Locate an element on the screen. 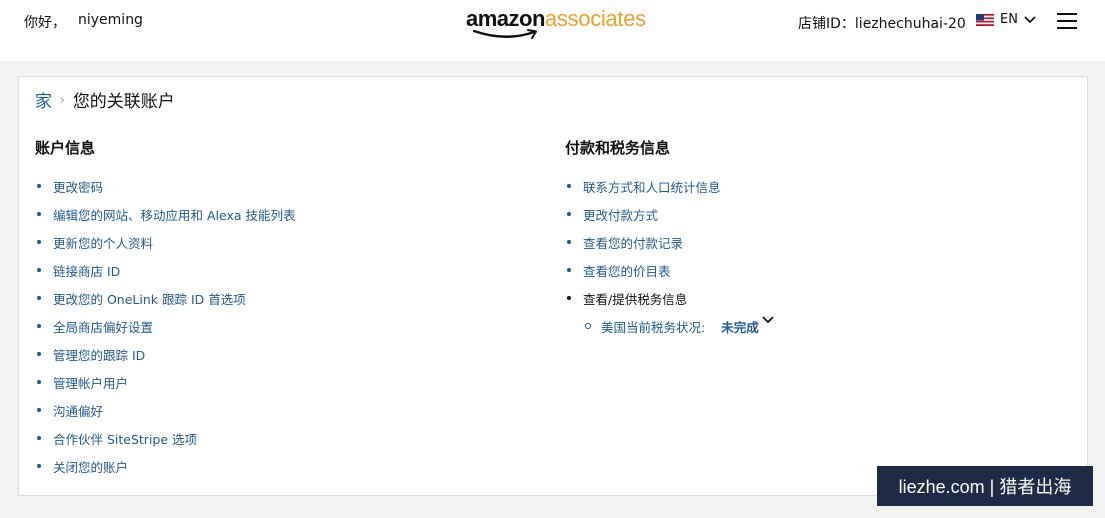 This screenshot has width=1105, height=518. list-item: 全局商店偏好设置 is located at coordinates (165, 326).